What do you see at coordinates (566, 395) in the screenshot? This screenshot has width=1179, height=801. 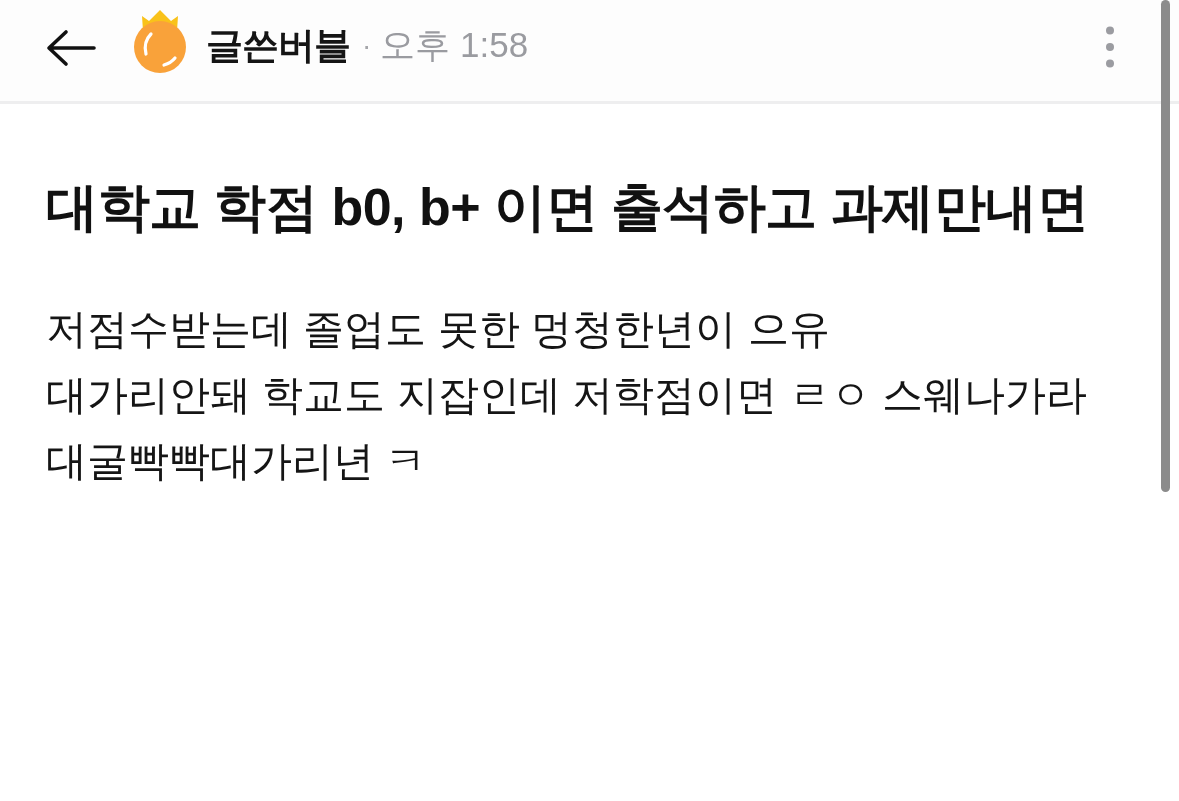 I see `post-body-line: 대가리안돼 학교도 지잡인데 저학점이면 ㄹㅇ 스웨나가라` at bounding box center [566, 395].